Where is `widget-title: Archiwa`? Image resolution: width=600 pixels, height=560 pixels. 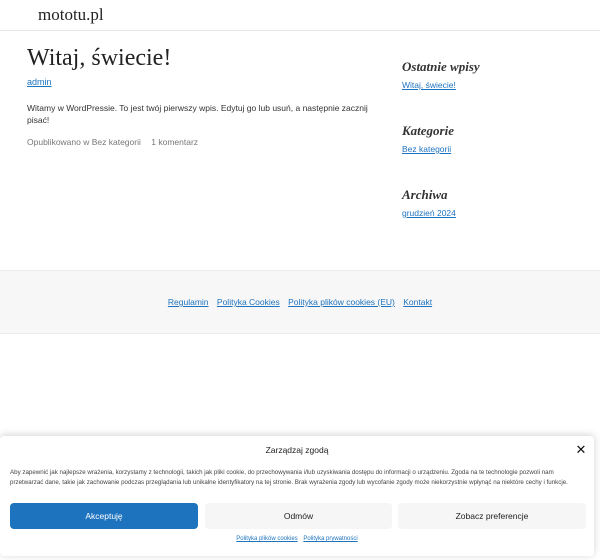 widget-title: Archiwa is located at coordinates (425, 194).